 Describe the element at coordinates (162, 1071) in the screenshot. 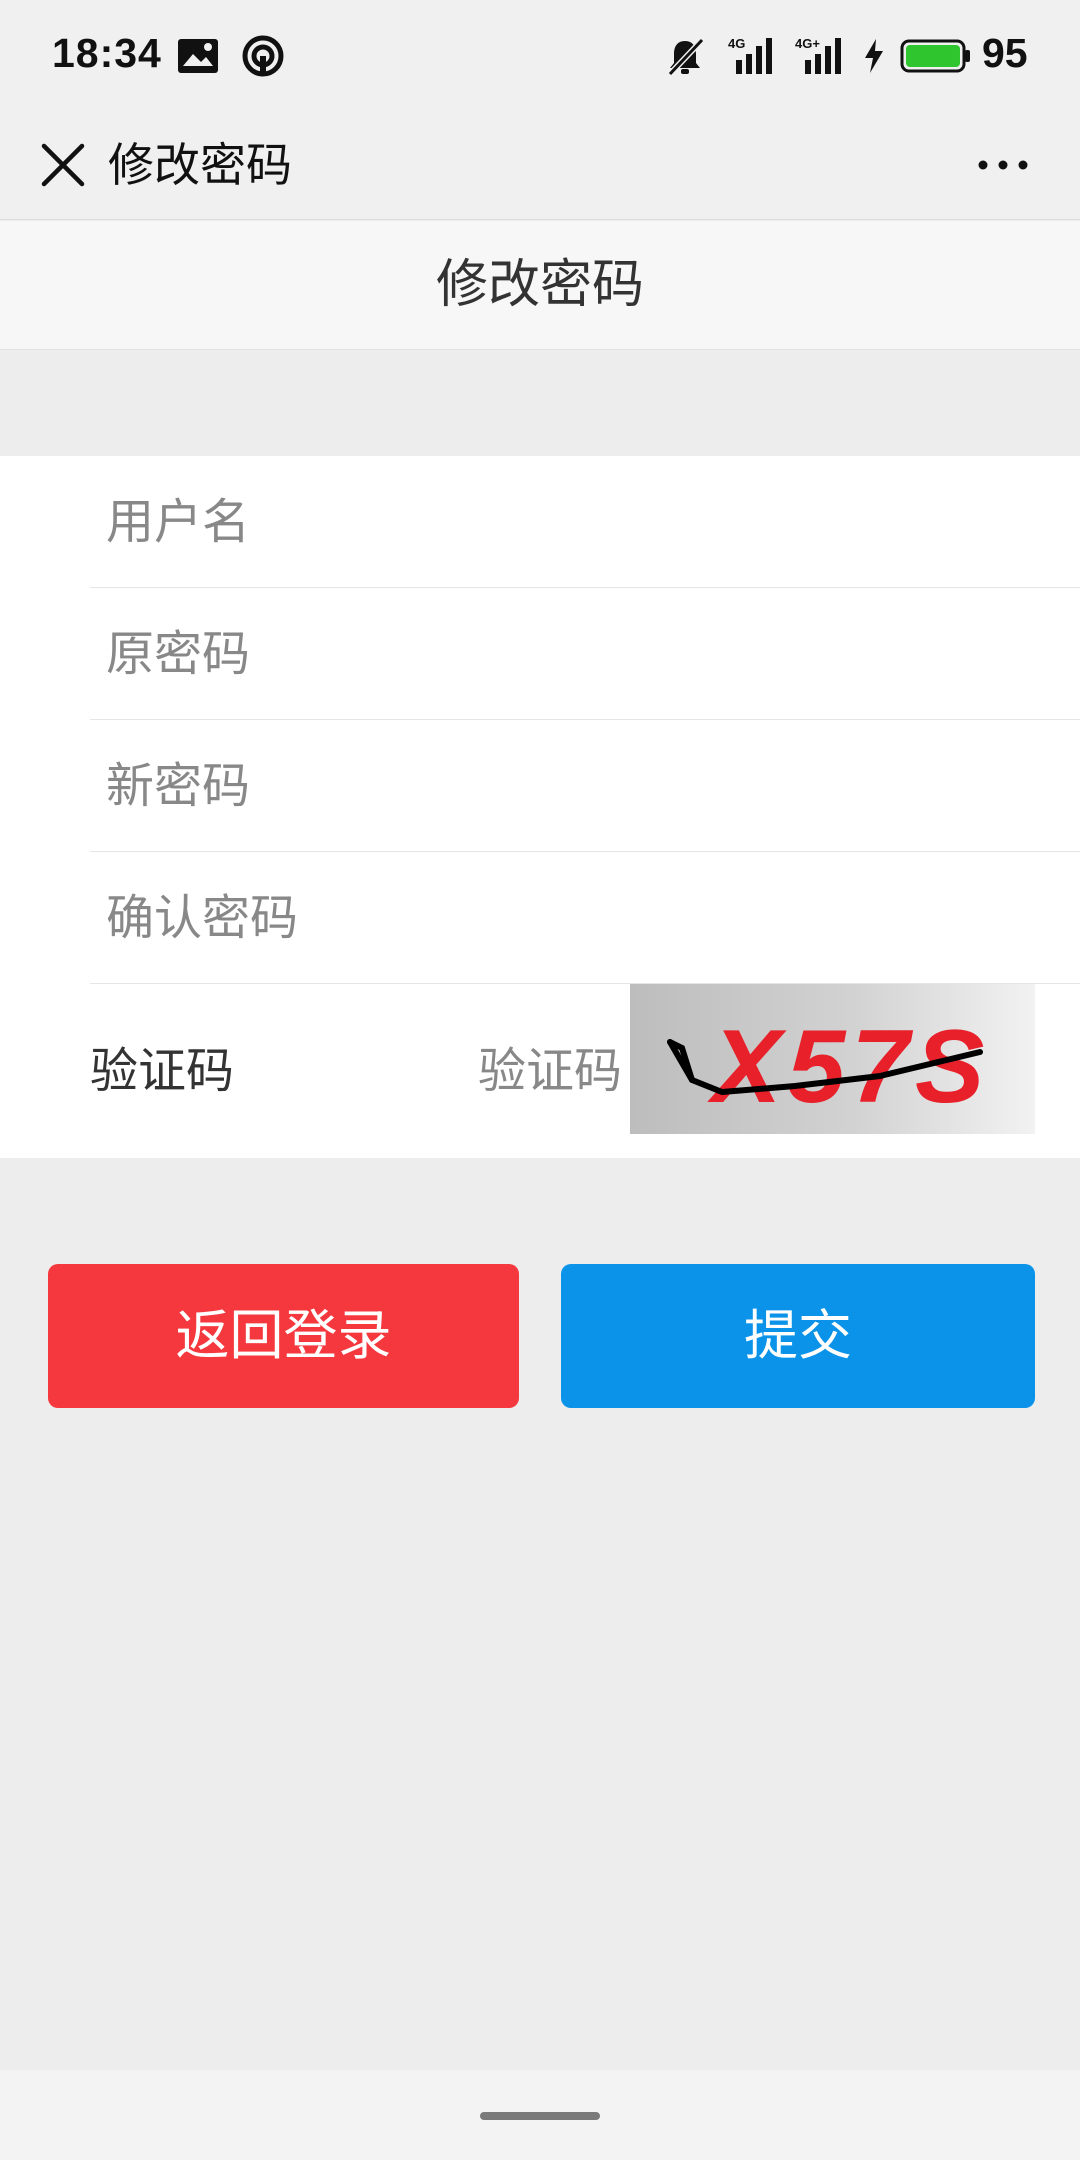

I see `captcha-label: 验证码` at that location.